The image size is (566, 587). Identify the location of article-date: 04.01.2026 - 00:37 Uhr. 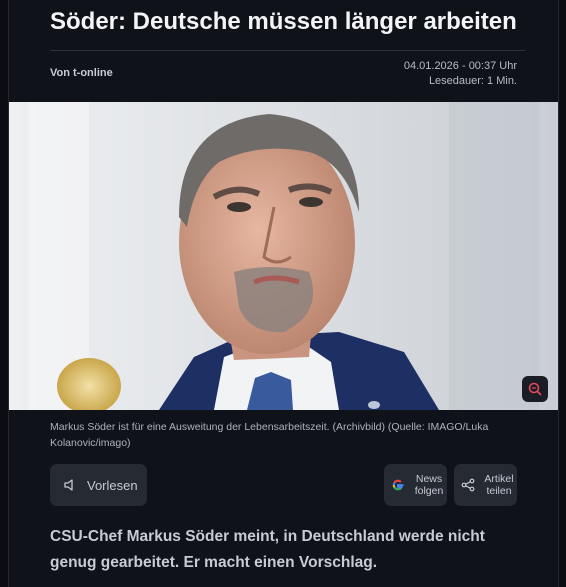
(460, 66).